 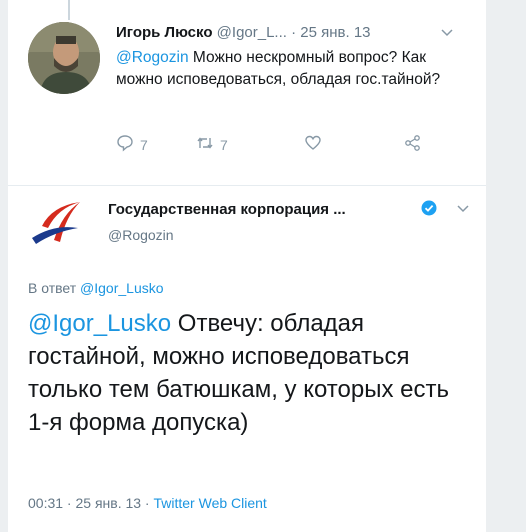 I want to click on share-icon, so click(x=413, y=144).